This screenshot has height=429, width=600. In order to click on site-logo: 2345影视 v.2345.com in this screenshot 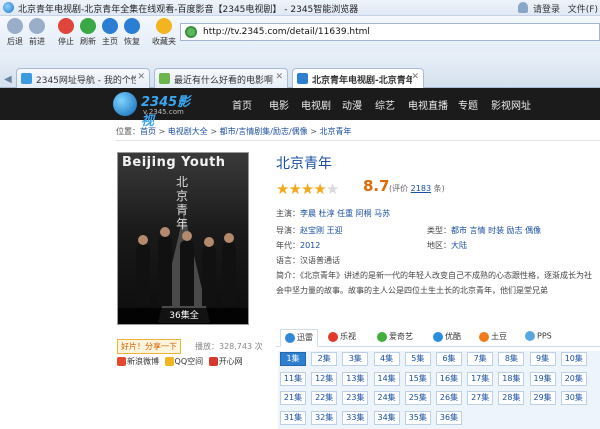, I will do `click(158, 109)`.